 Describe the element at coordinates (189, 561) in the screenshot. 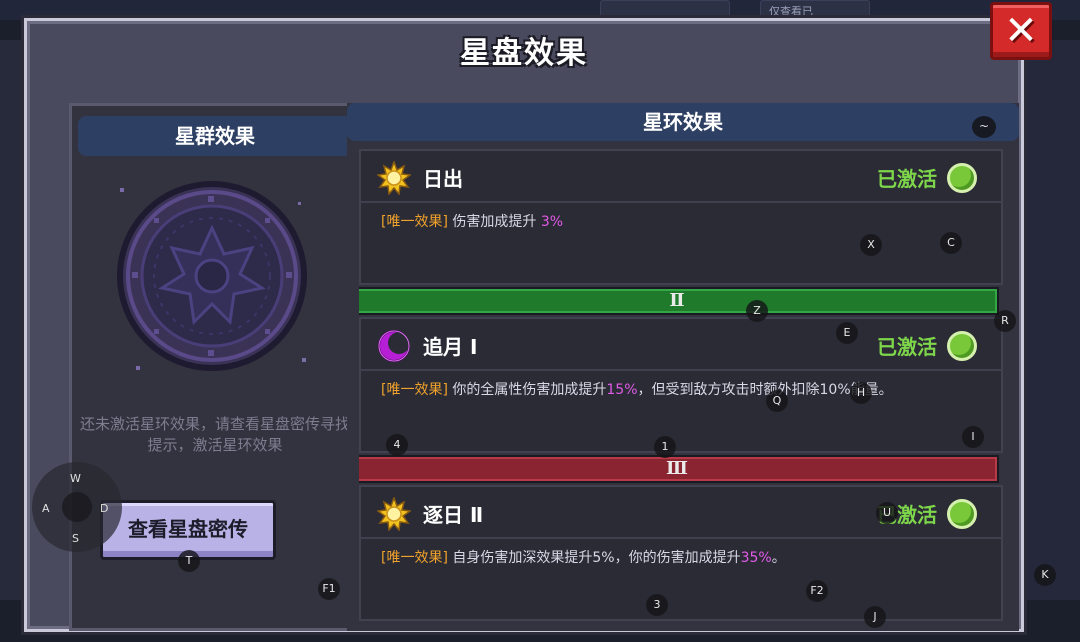

I see `key-hint: T` at that location.